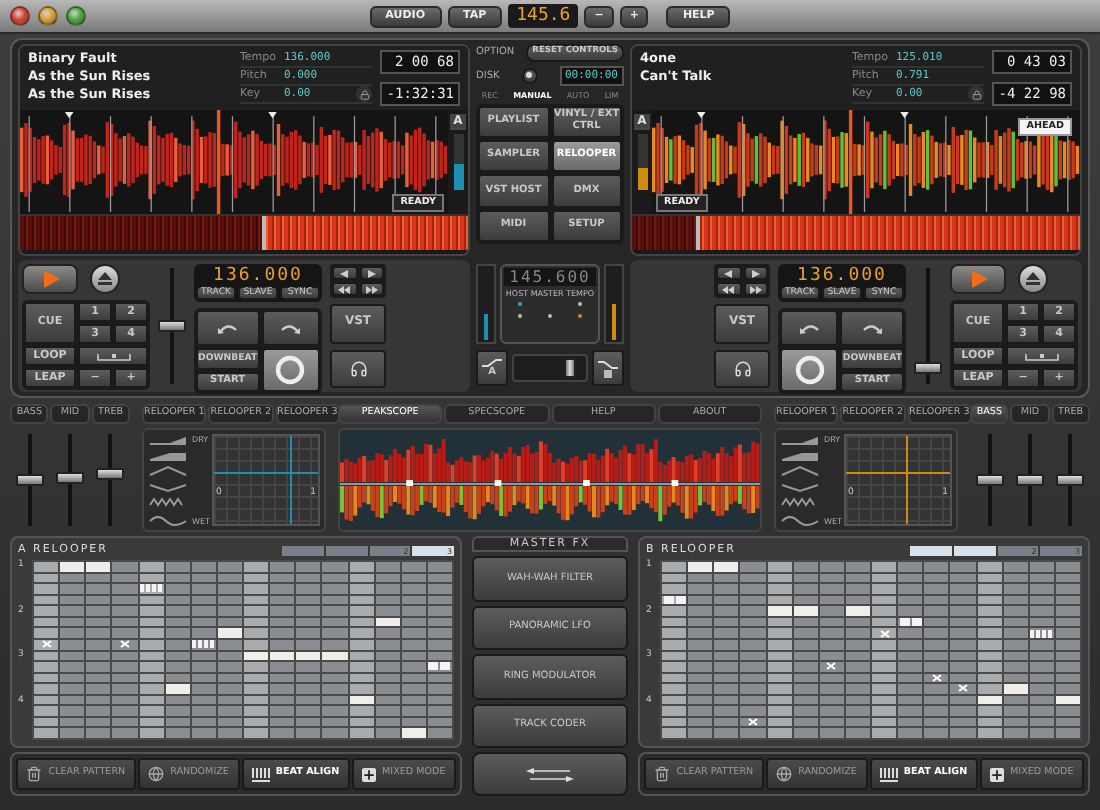 This screenshot has height=810, width=1100. Describe the element at coordinates (550, 368) in the screenshot. I see `crossfader` at that location.